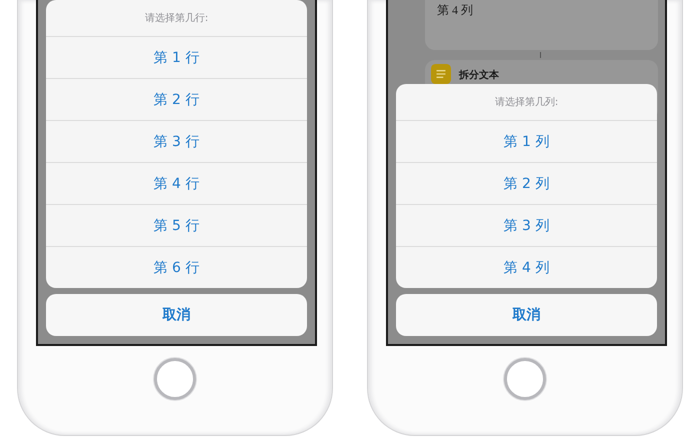  What do you see at coordinates (526, 226) in the screenshot?
I see `option-button: 第 3 列` at bounding box center [526, 226].